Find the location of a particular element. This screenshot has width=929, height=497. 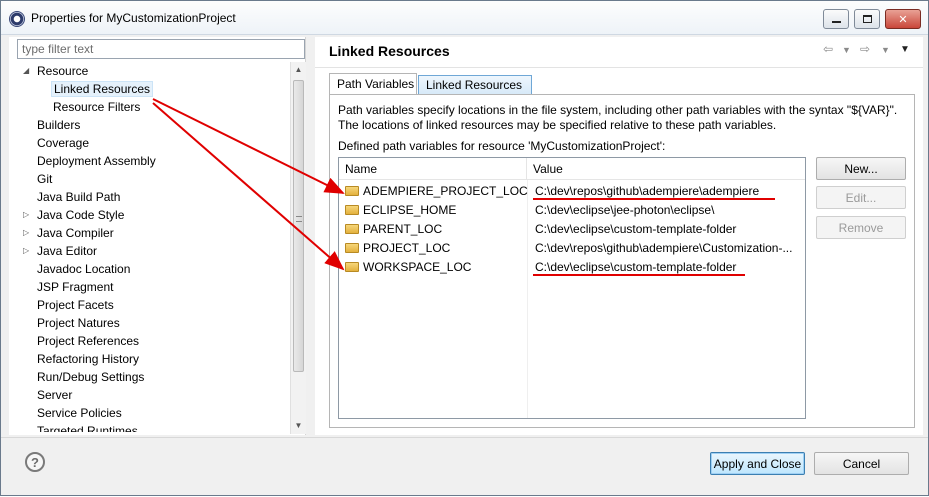

tree-item-label: Git is located at coordinates (45, 179).